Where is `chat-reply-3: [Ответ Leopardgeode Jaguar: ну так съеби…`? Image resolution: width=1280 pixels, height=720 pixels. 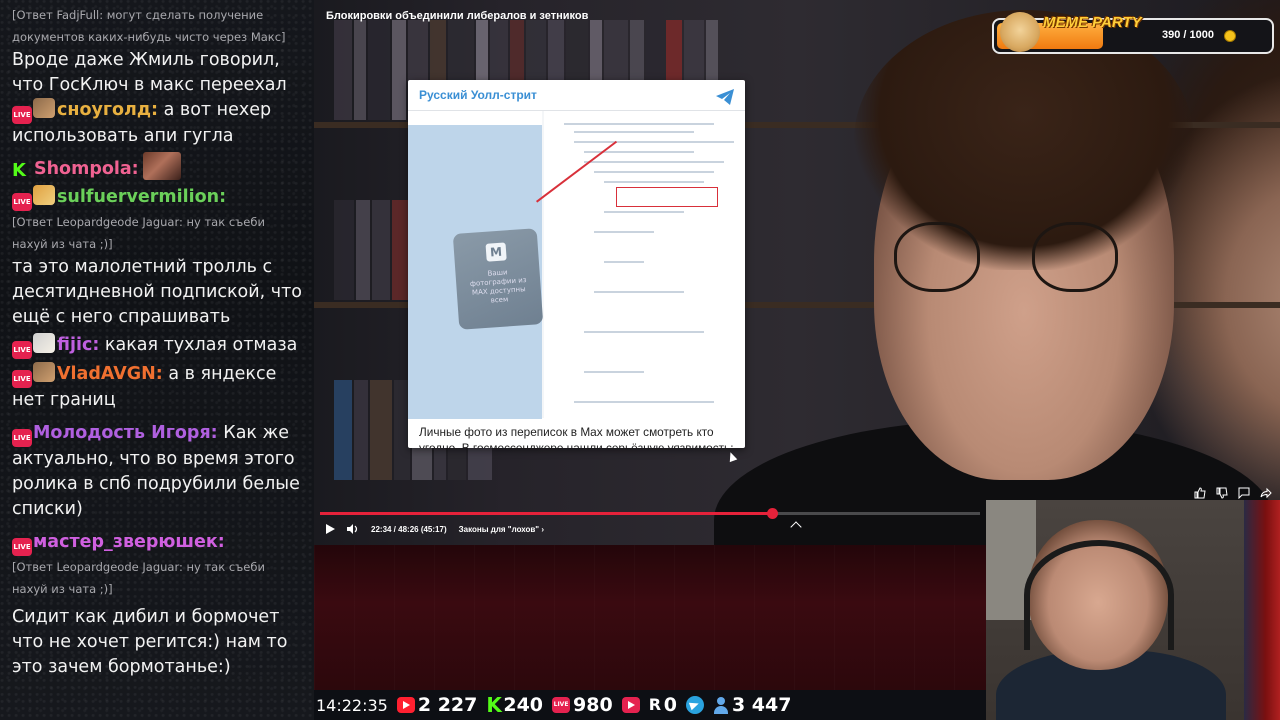
chat-reply-3: [Ответ Leopardgeode Jaguar: ну так съеби… is located at coordinates (138, 578).